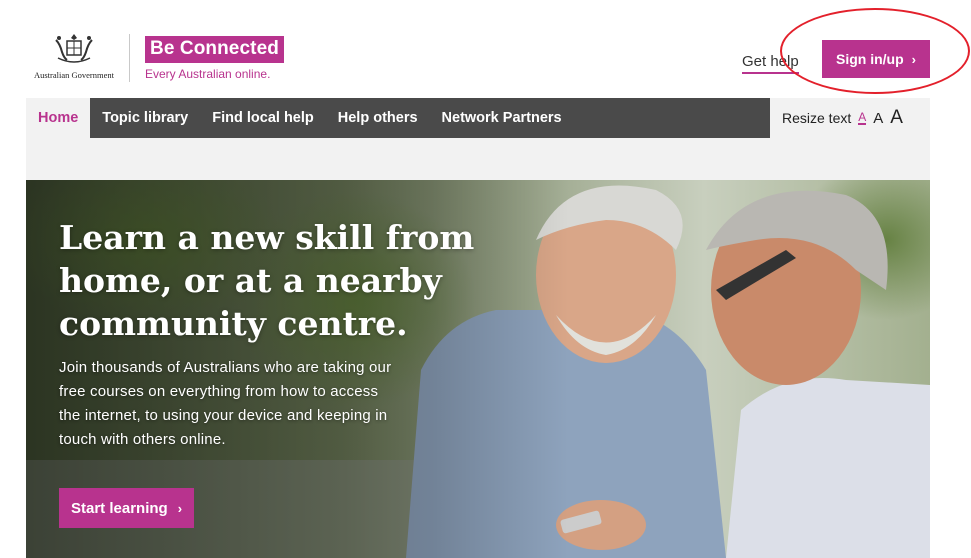 Image resolution: width=971 pixels, height=558 pixels. I want to click on brand-name: Be Connected, so click(214, 49).